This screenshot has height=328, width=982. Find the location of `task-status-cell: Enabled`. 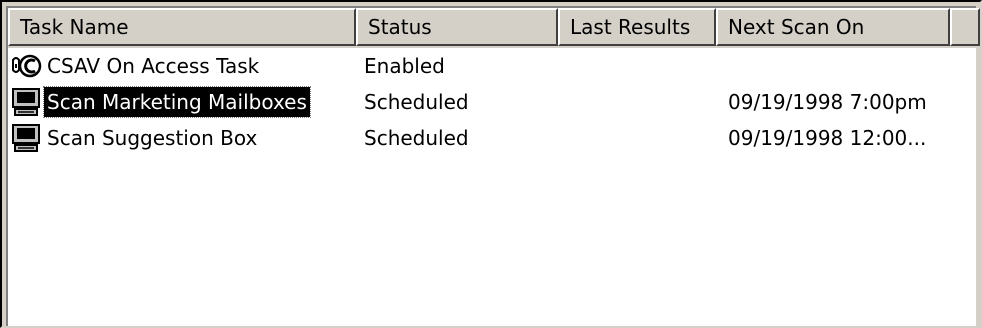

task-status-cell: Enabled is located at coordinates (404, 66).